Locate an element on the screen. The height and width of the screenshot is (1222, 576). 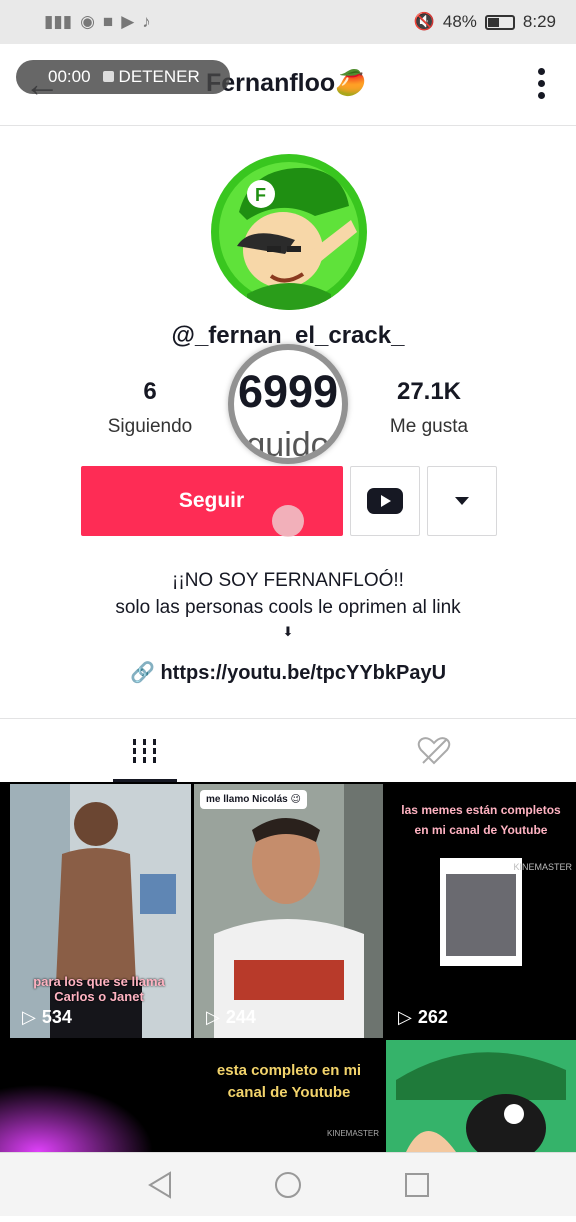
following-label: Siguiendo is located at coordinates (150, 426).